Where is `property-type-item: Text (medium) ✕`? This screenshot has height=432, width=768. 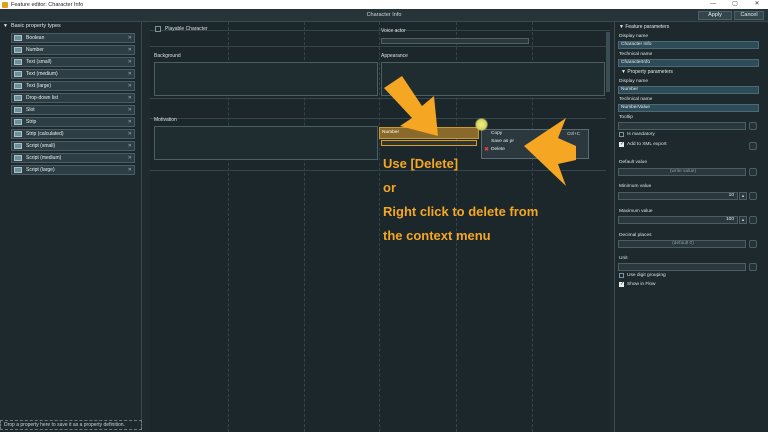 property-type-item: Text (medium) ✕ is located at coordinates (73, 74).